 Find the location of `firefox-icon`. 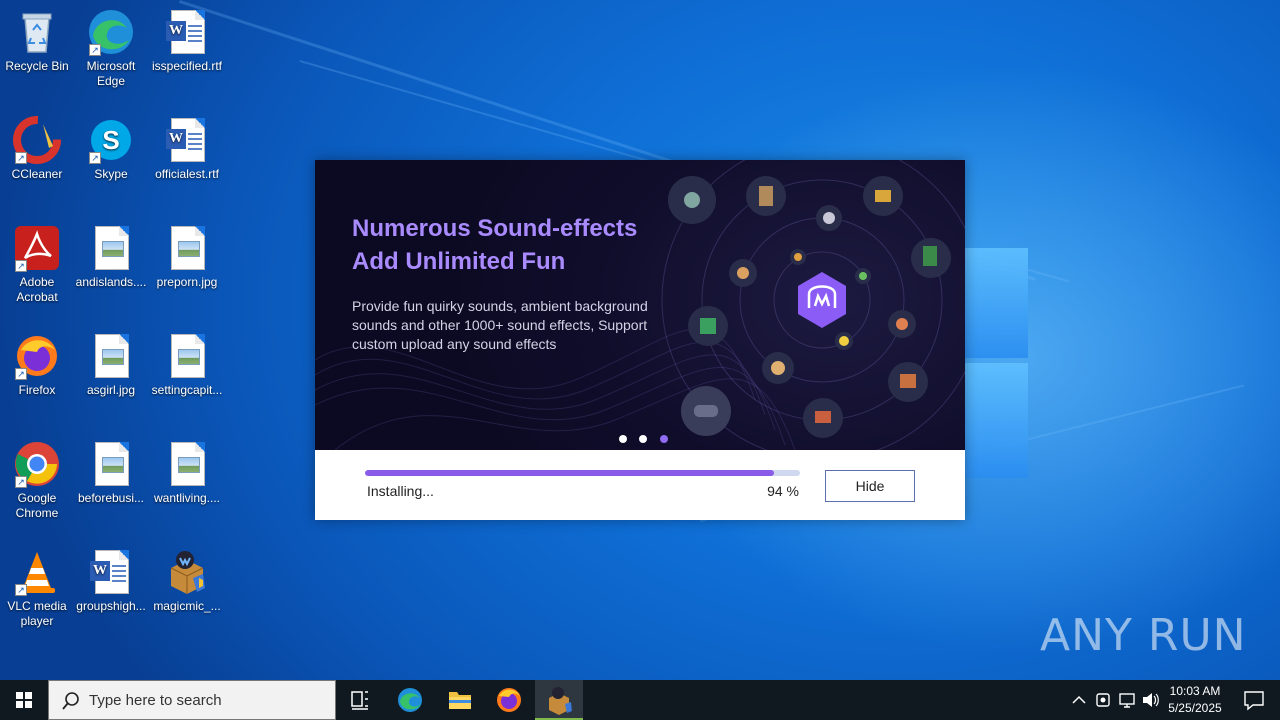

firefox-icon is located at coordinates (509, 700).